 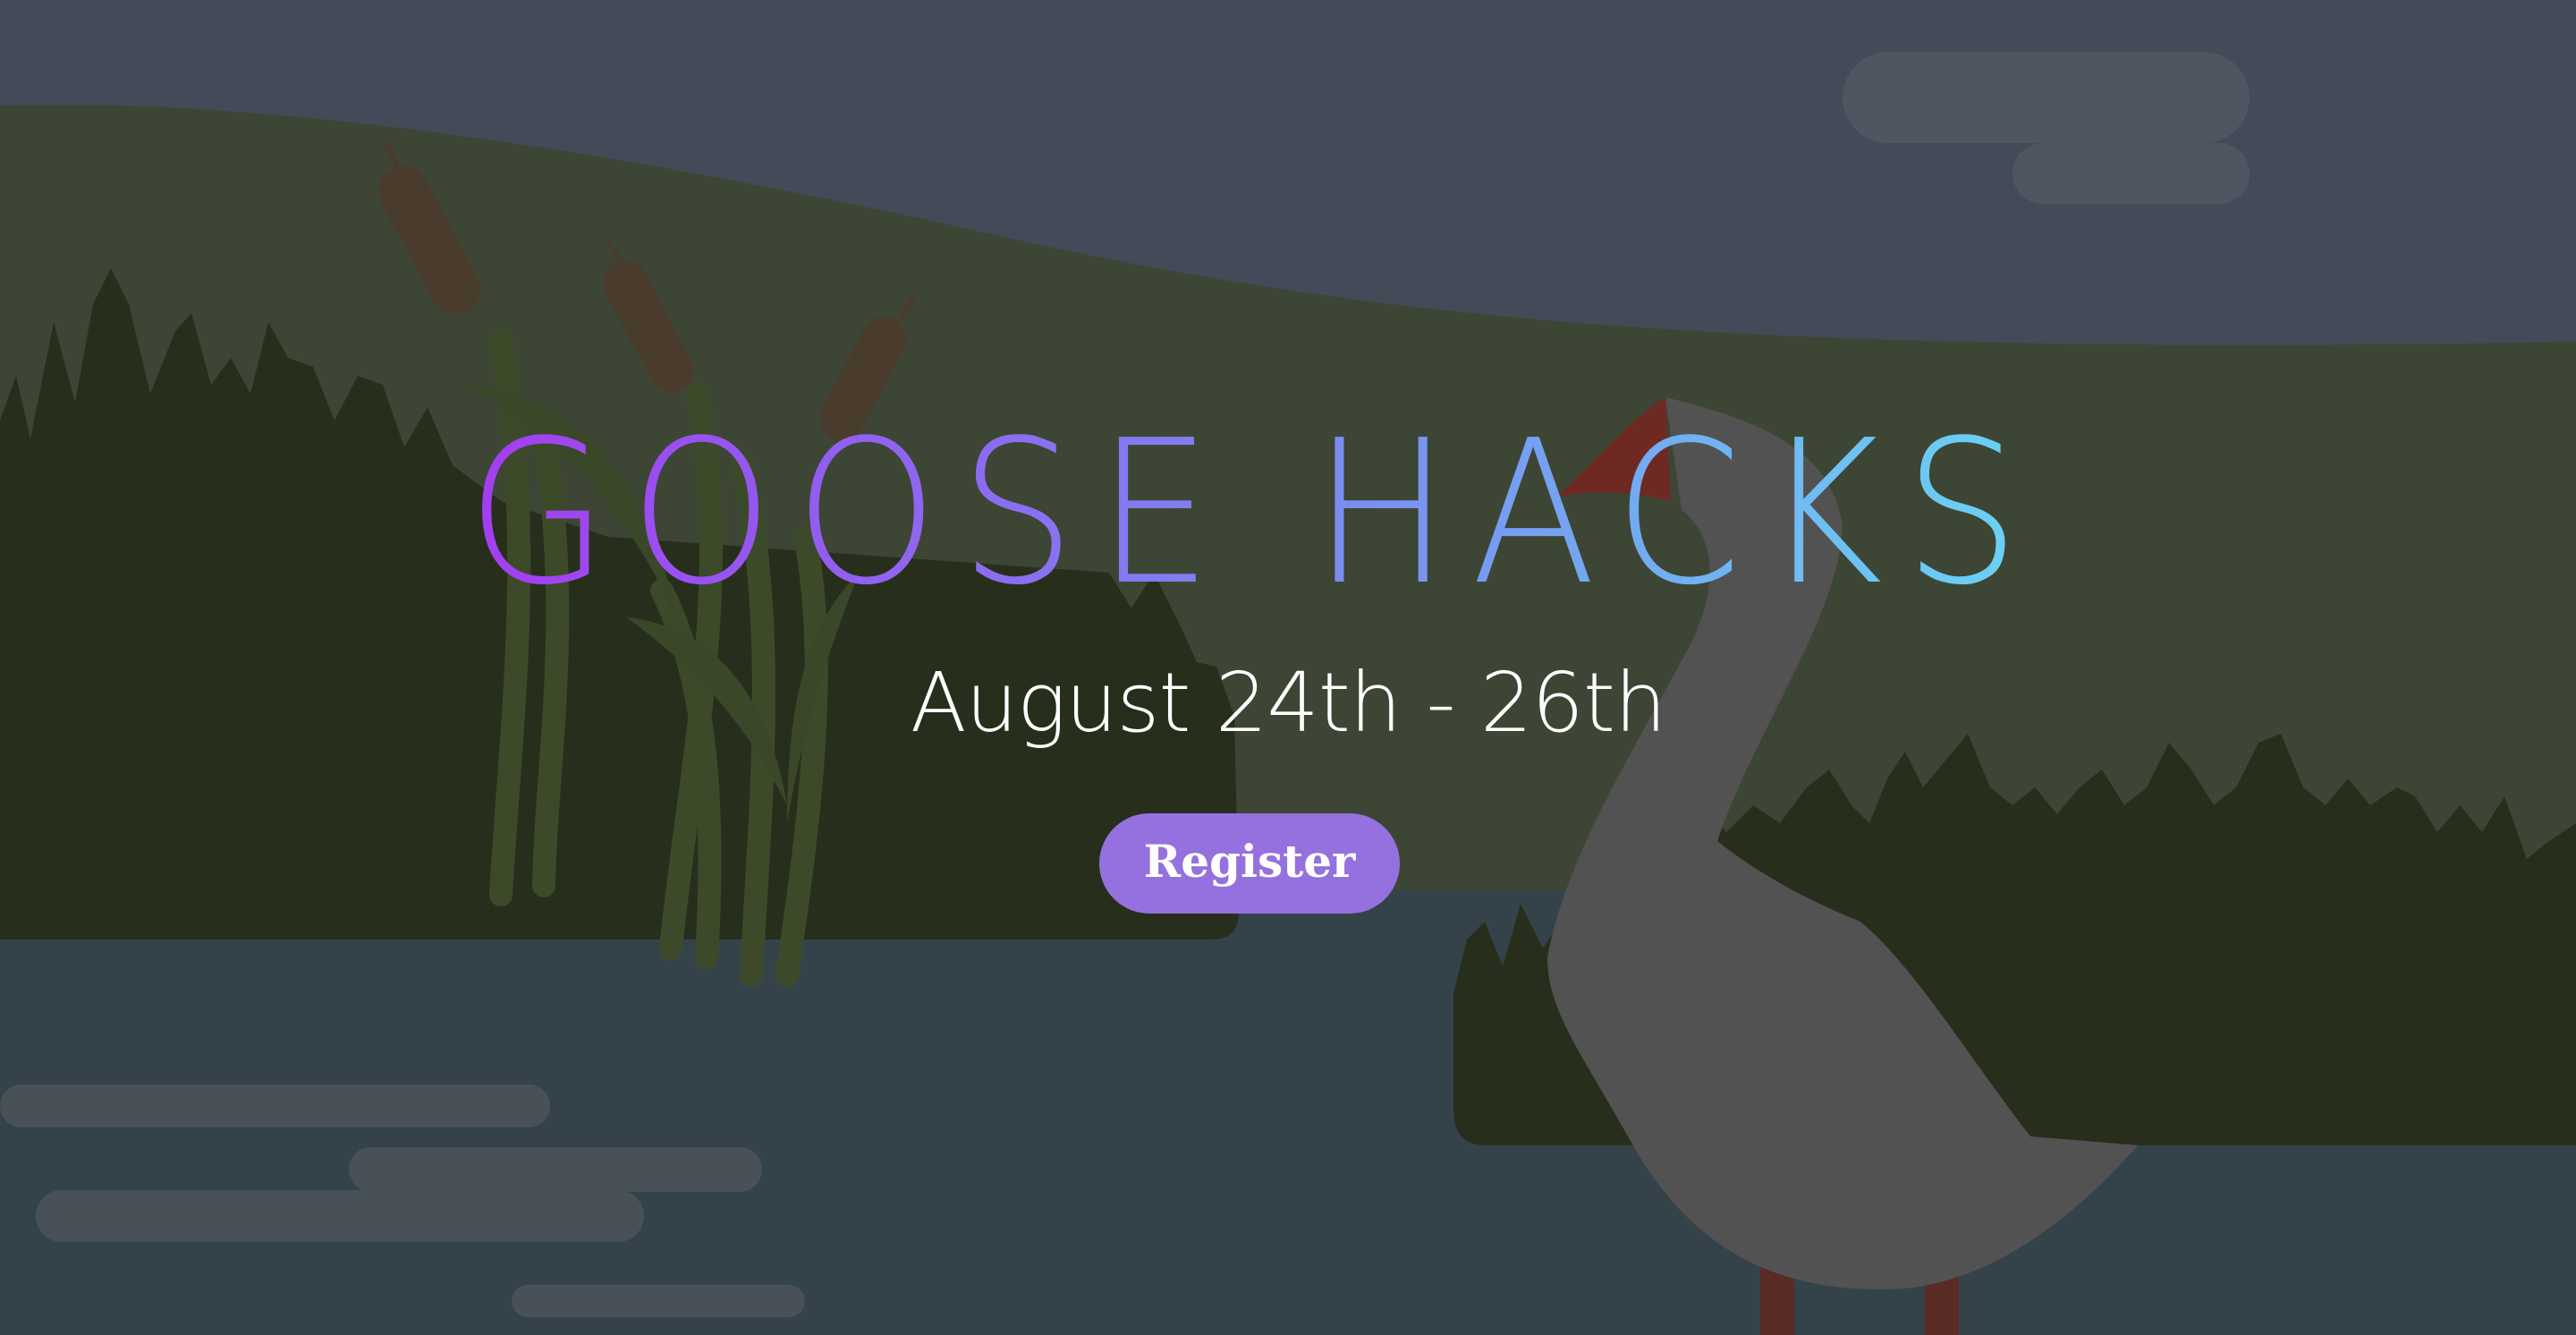 I want to click on register-button: Register, so click(x=1249, y=863).